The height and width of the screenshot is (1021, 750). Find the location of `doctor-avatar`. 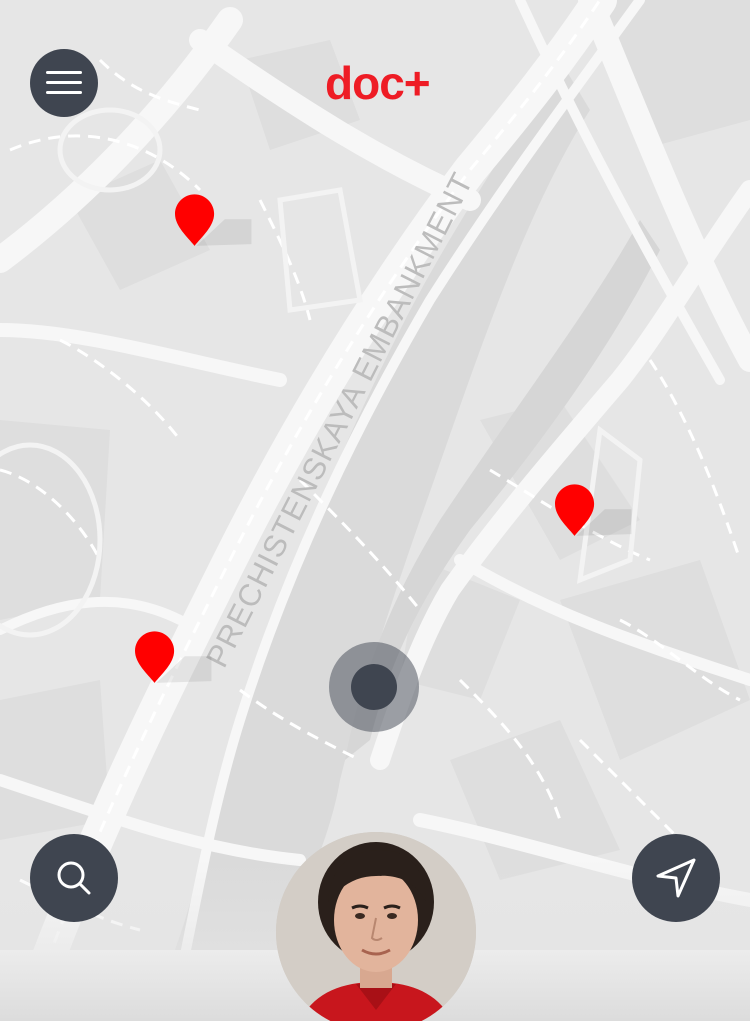

doctor-avatar is located at coordinates (376, 926).